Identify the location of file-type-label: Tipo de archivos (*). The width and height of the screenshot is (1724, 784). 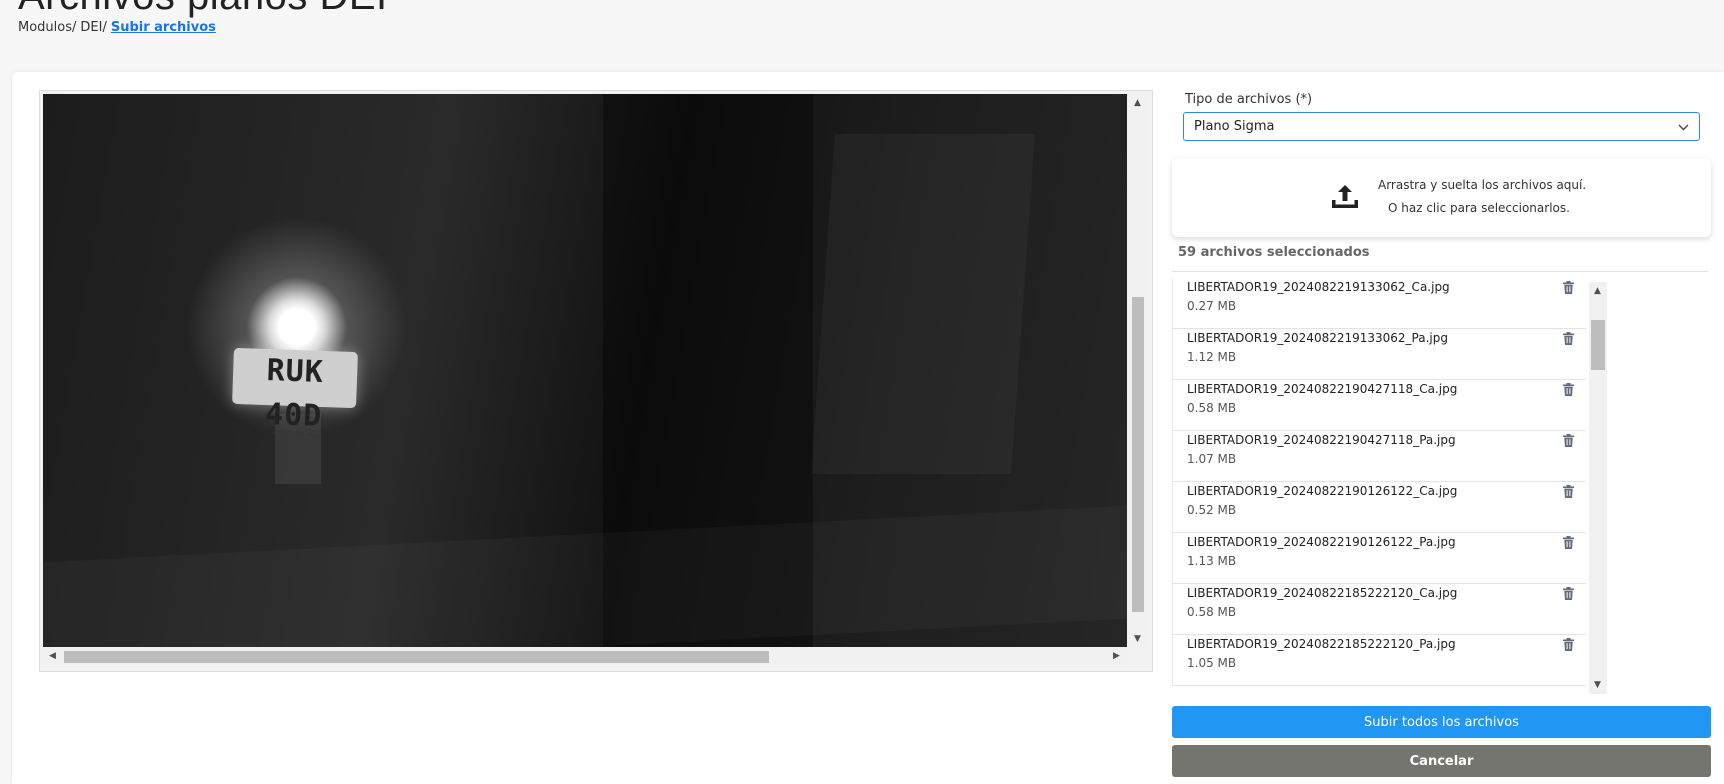
(1249, 99).